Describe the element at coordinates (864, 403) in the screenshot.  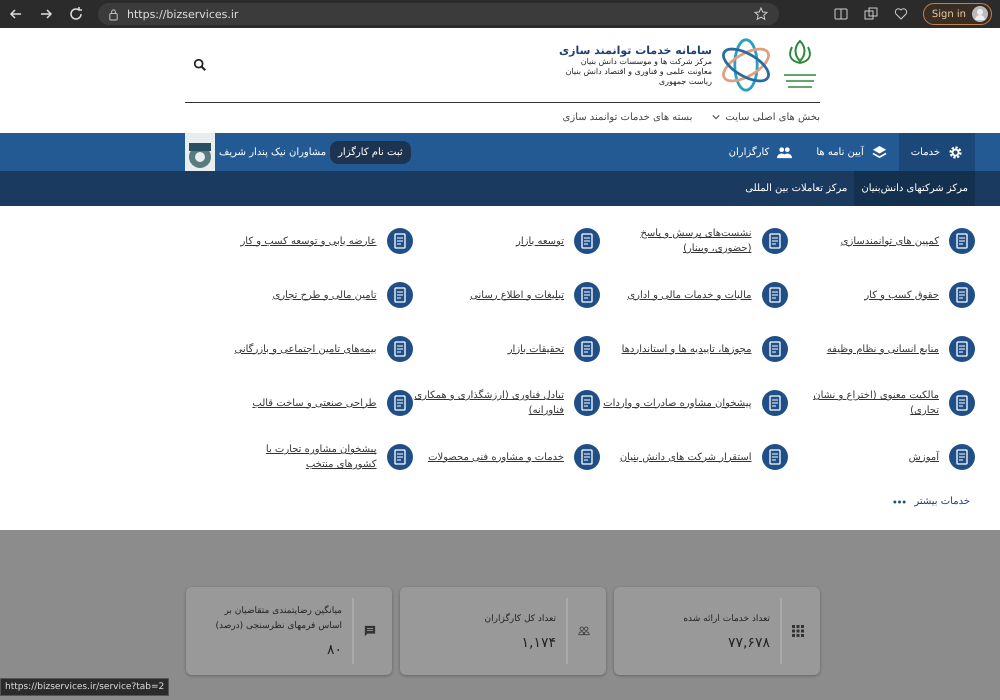
I see `service-link: مالکیت معنوی (اختراع و نشان تجاری)` at that location.